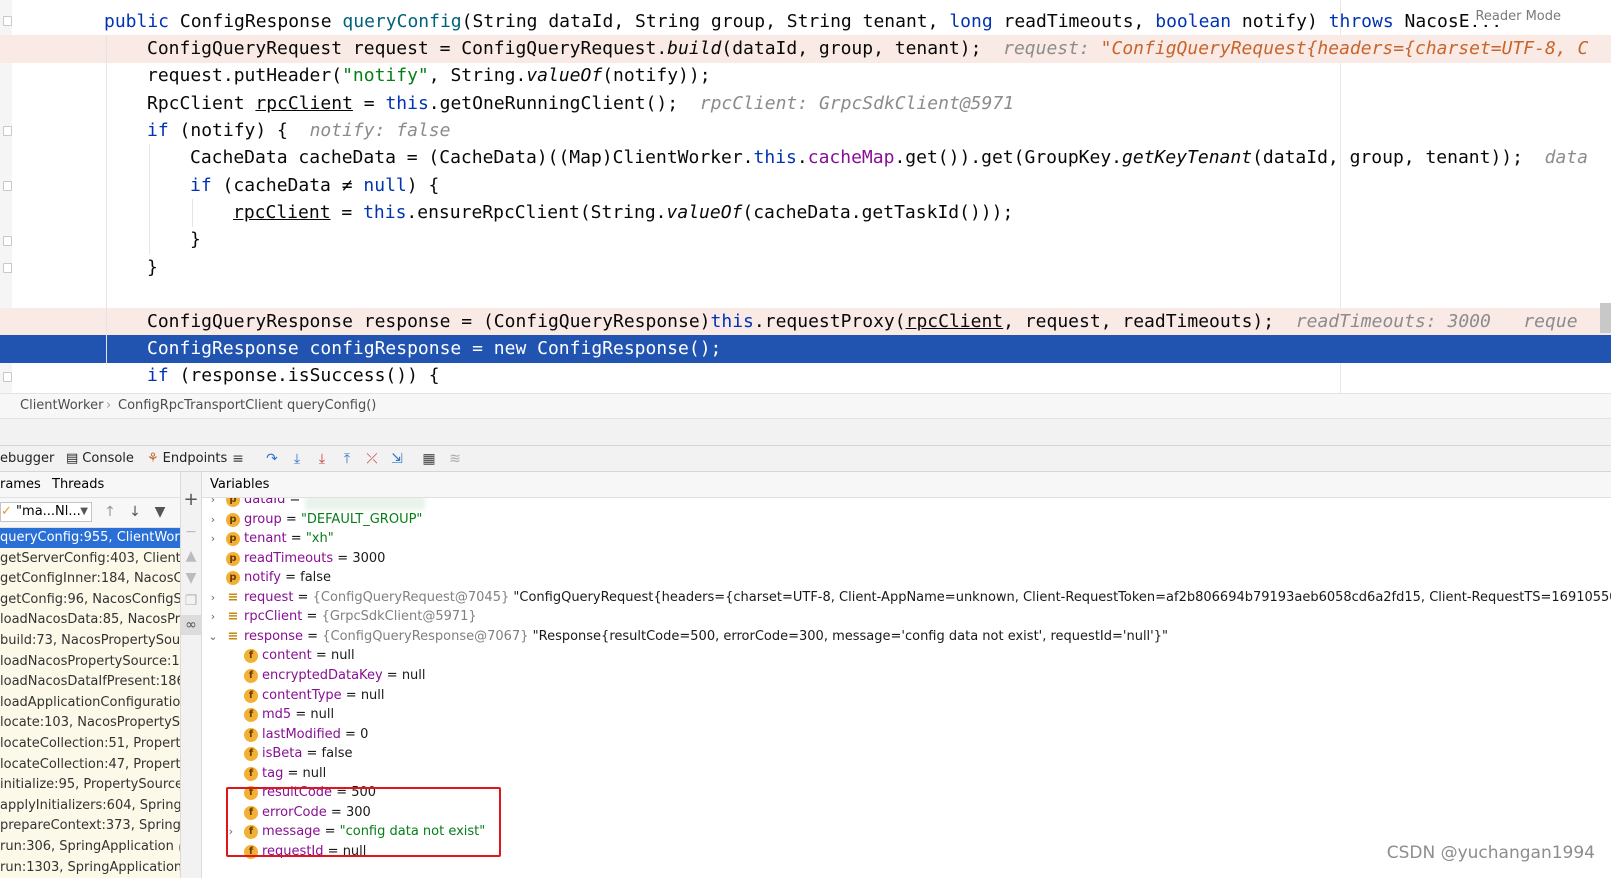 The height and width of the screenshot is (878, 1611). Describe the element at coordinates (191, 578) in the screenshot. I see `move-down-icon: ▼` at that location.